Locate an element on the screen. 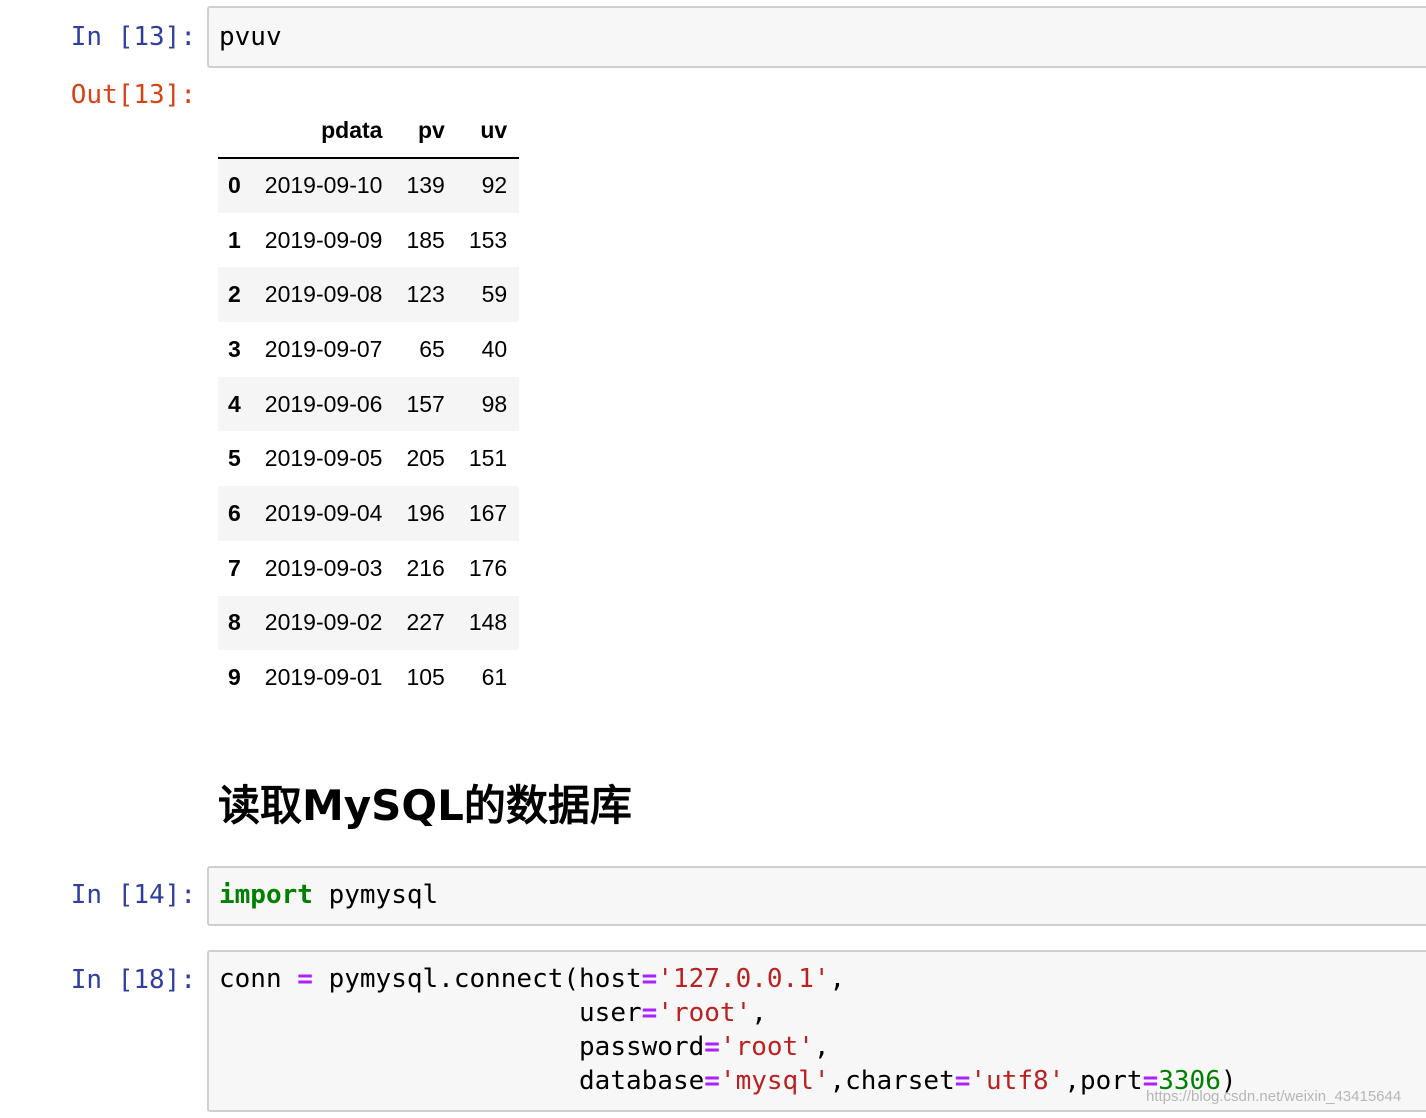  table-cell: 185 is located at coordinates (425, 239).